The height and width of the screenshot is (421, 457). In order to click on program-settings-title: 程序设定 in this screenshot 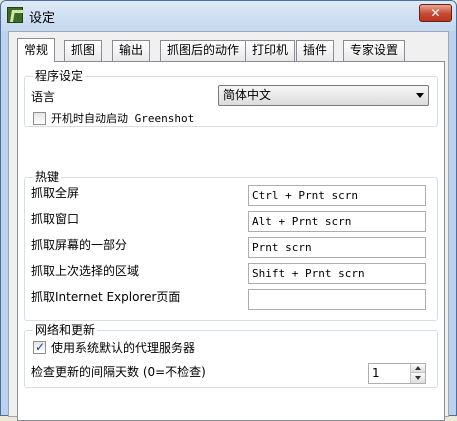, I will do `click(59, 76)`.